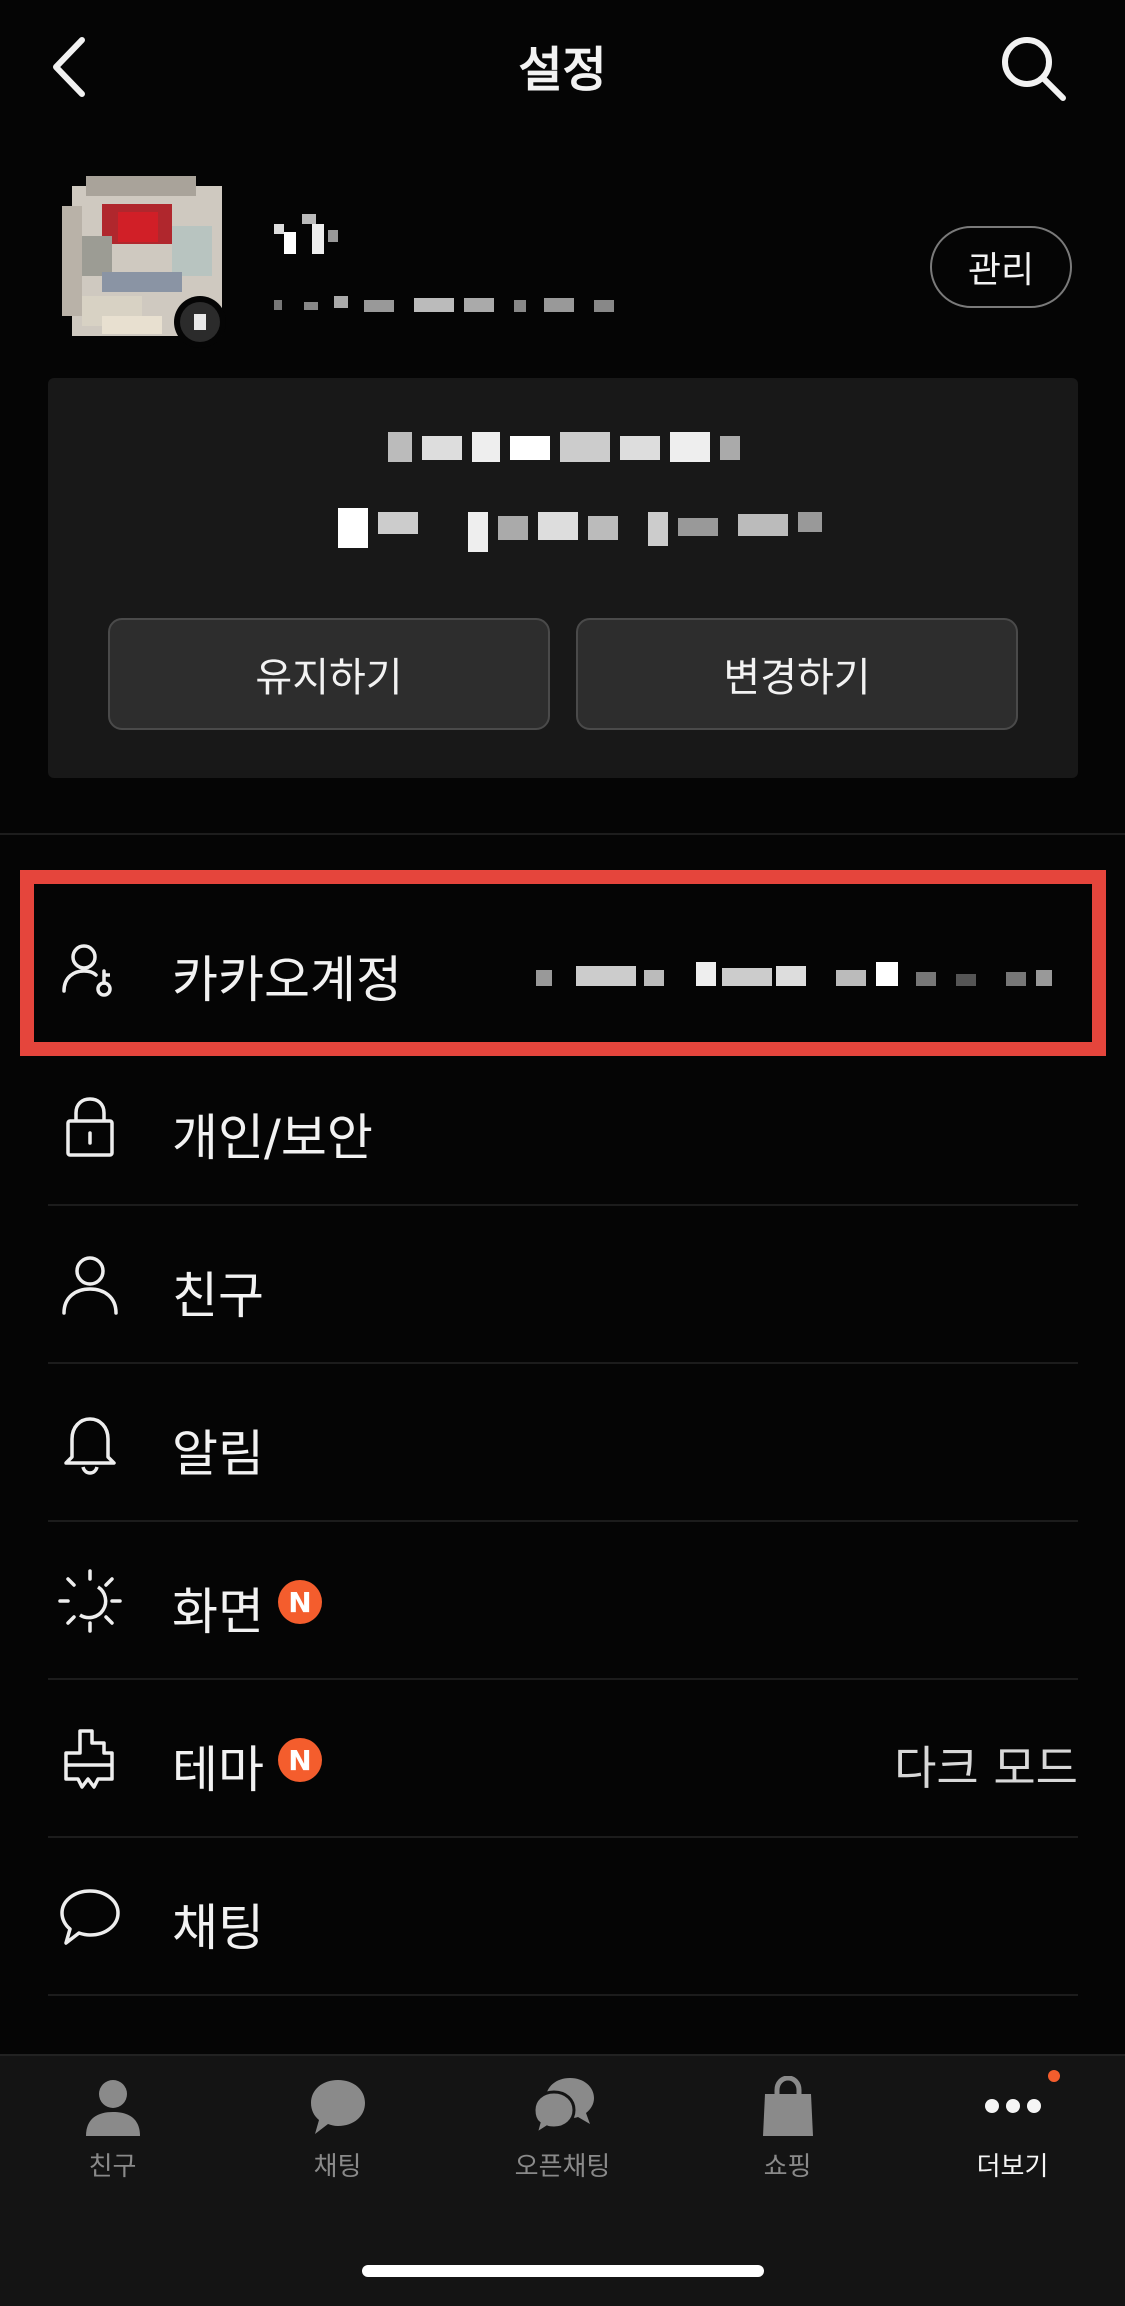  I want to click on tab-label: 오픈채팅, so click(562, 2167).